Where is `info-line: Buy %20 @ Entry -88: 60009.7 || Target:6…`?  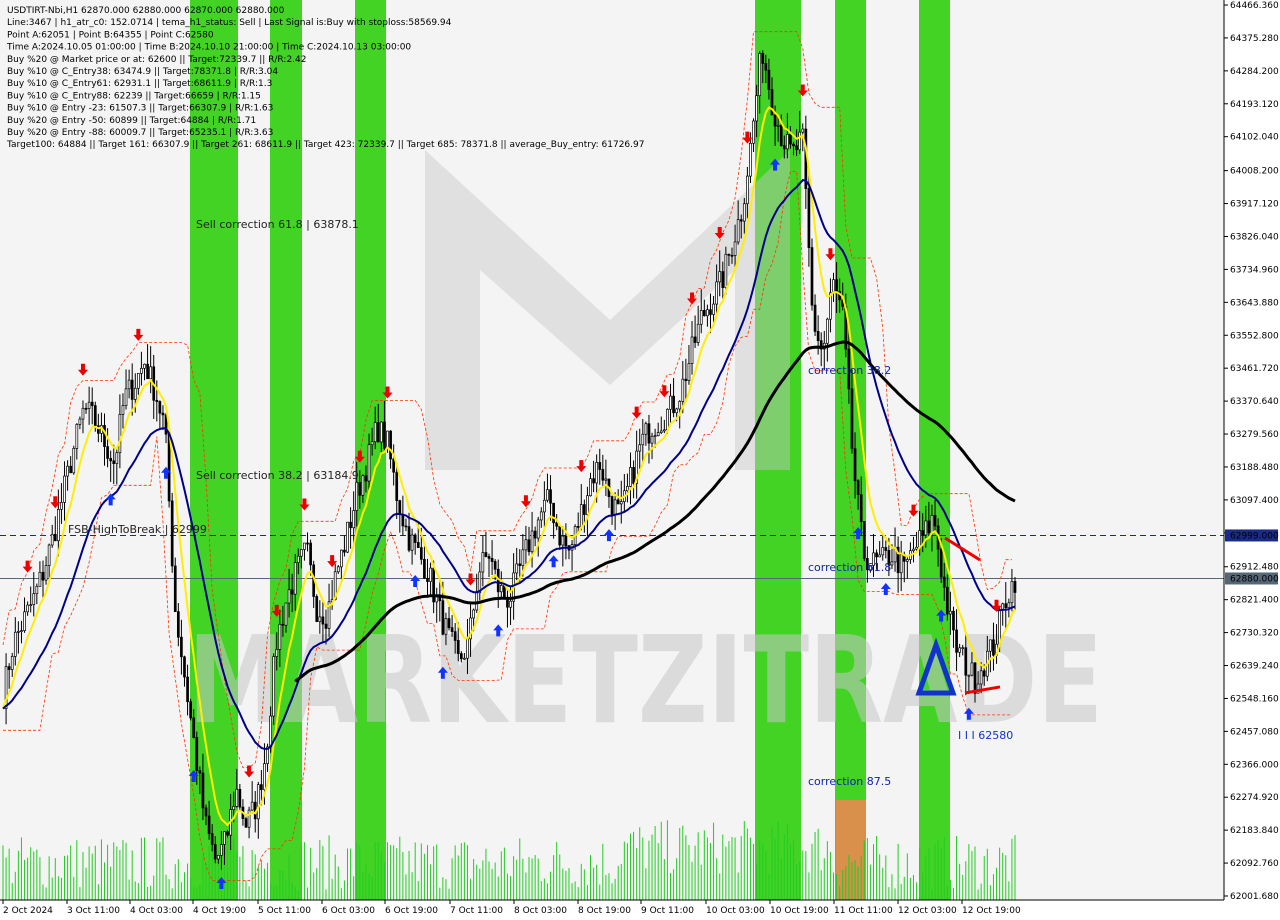 info-line: Buy %20 @ Entry -88: 60009.7 || Target:6… is located at coordinates (140, 133).